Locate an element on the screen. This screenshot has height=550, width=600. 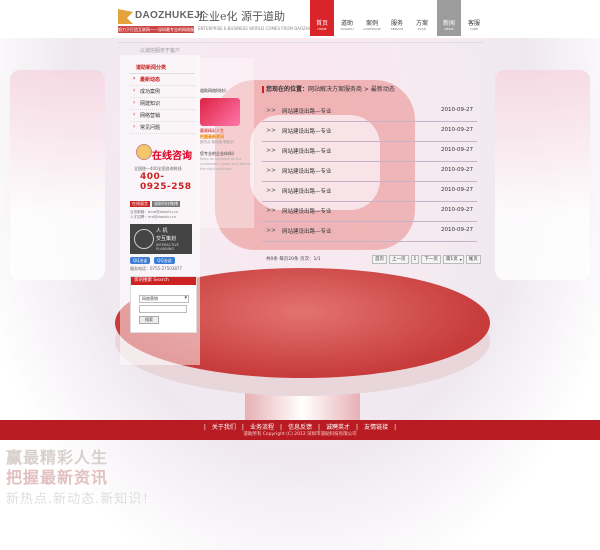
service-tel: 服务电话：0755-27503877 is located at coordinates (156, 268).